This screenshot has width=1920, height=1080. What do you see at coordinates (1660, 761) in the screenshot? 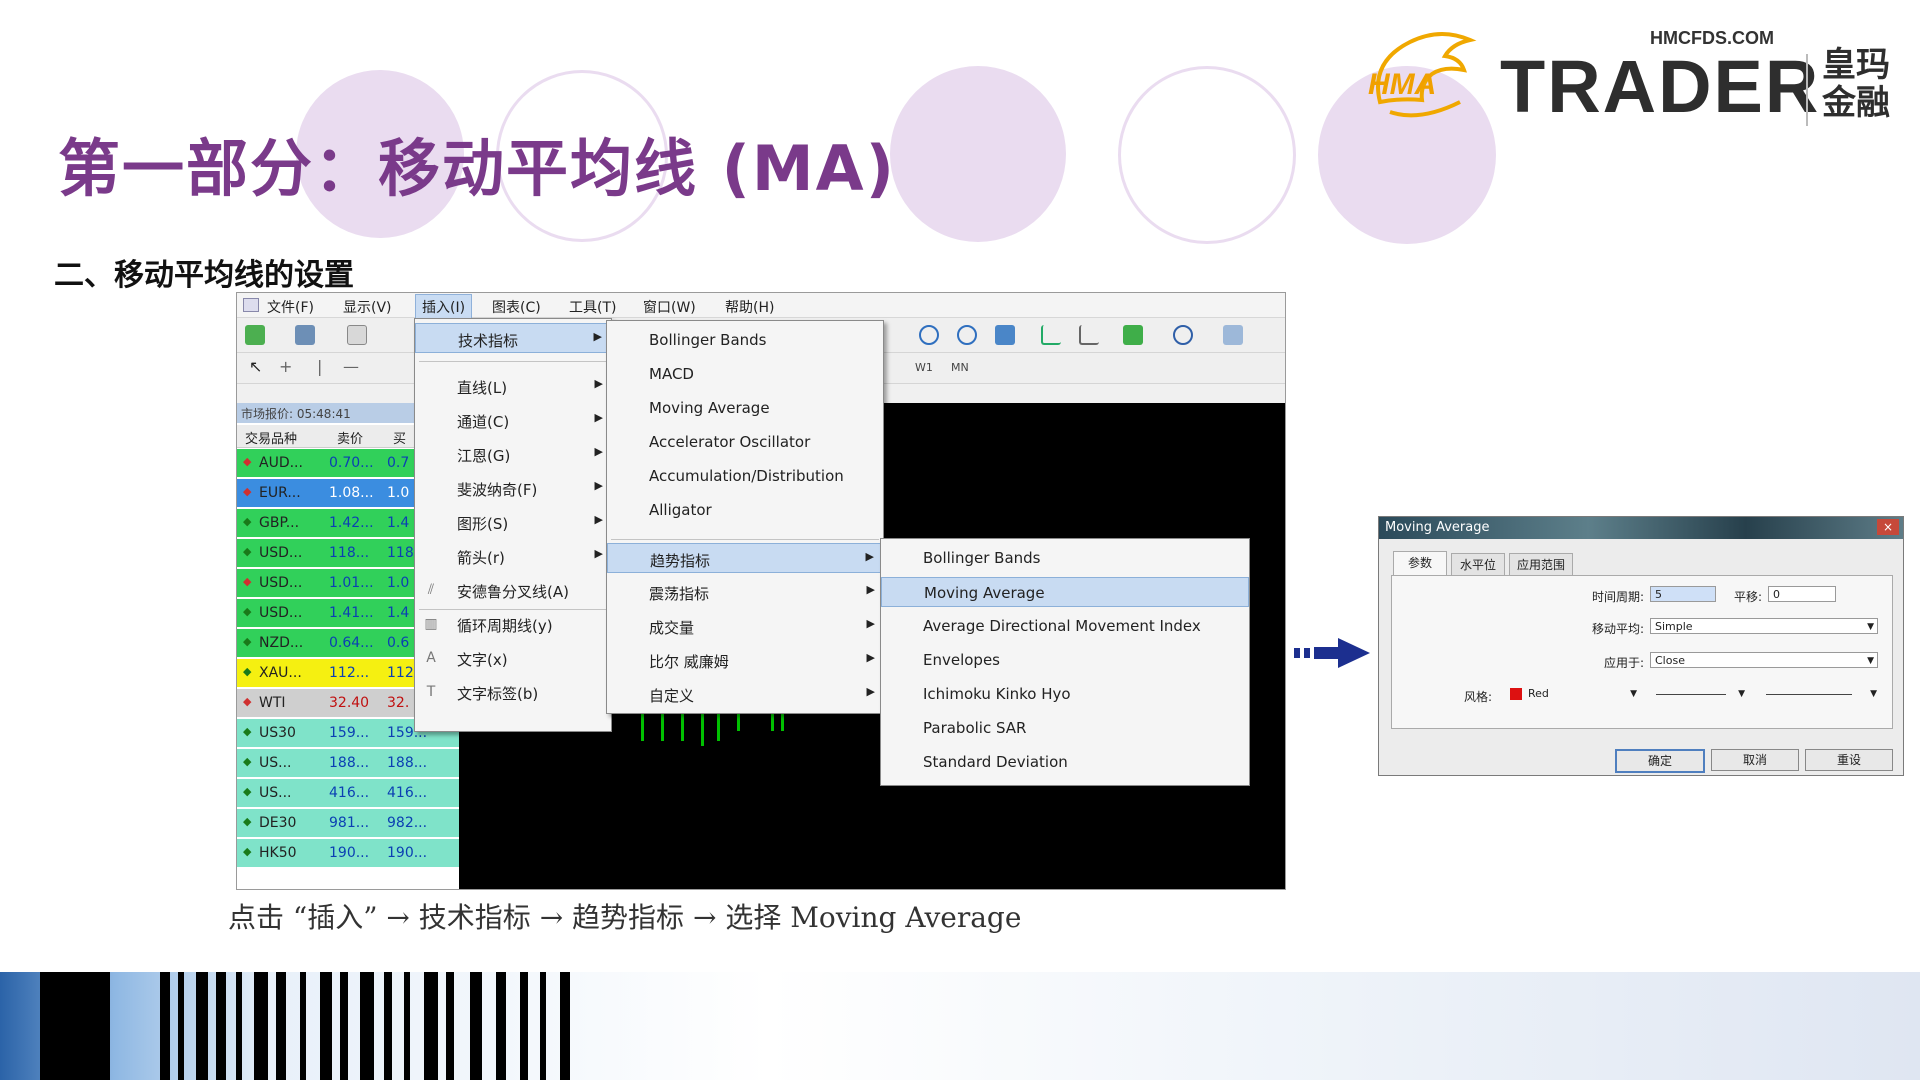
I see `ok-button: 确定` at bounding box center [1660, 761].